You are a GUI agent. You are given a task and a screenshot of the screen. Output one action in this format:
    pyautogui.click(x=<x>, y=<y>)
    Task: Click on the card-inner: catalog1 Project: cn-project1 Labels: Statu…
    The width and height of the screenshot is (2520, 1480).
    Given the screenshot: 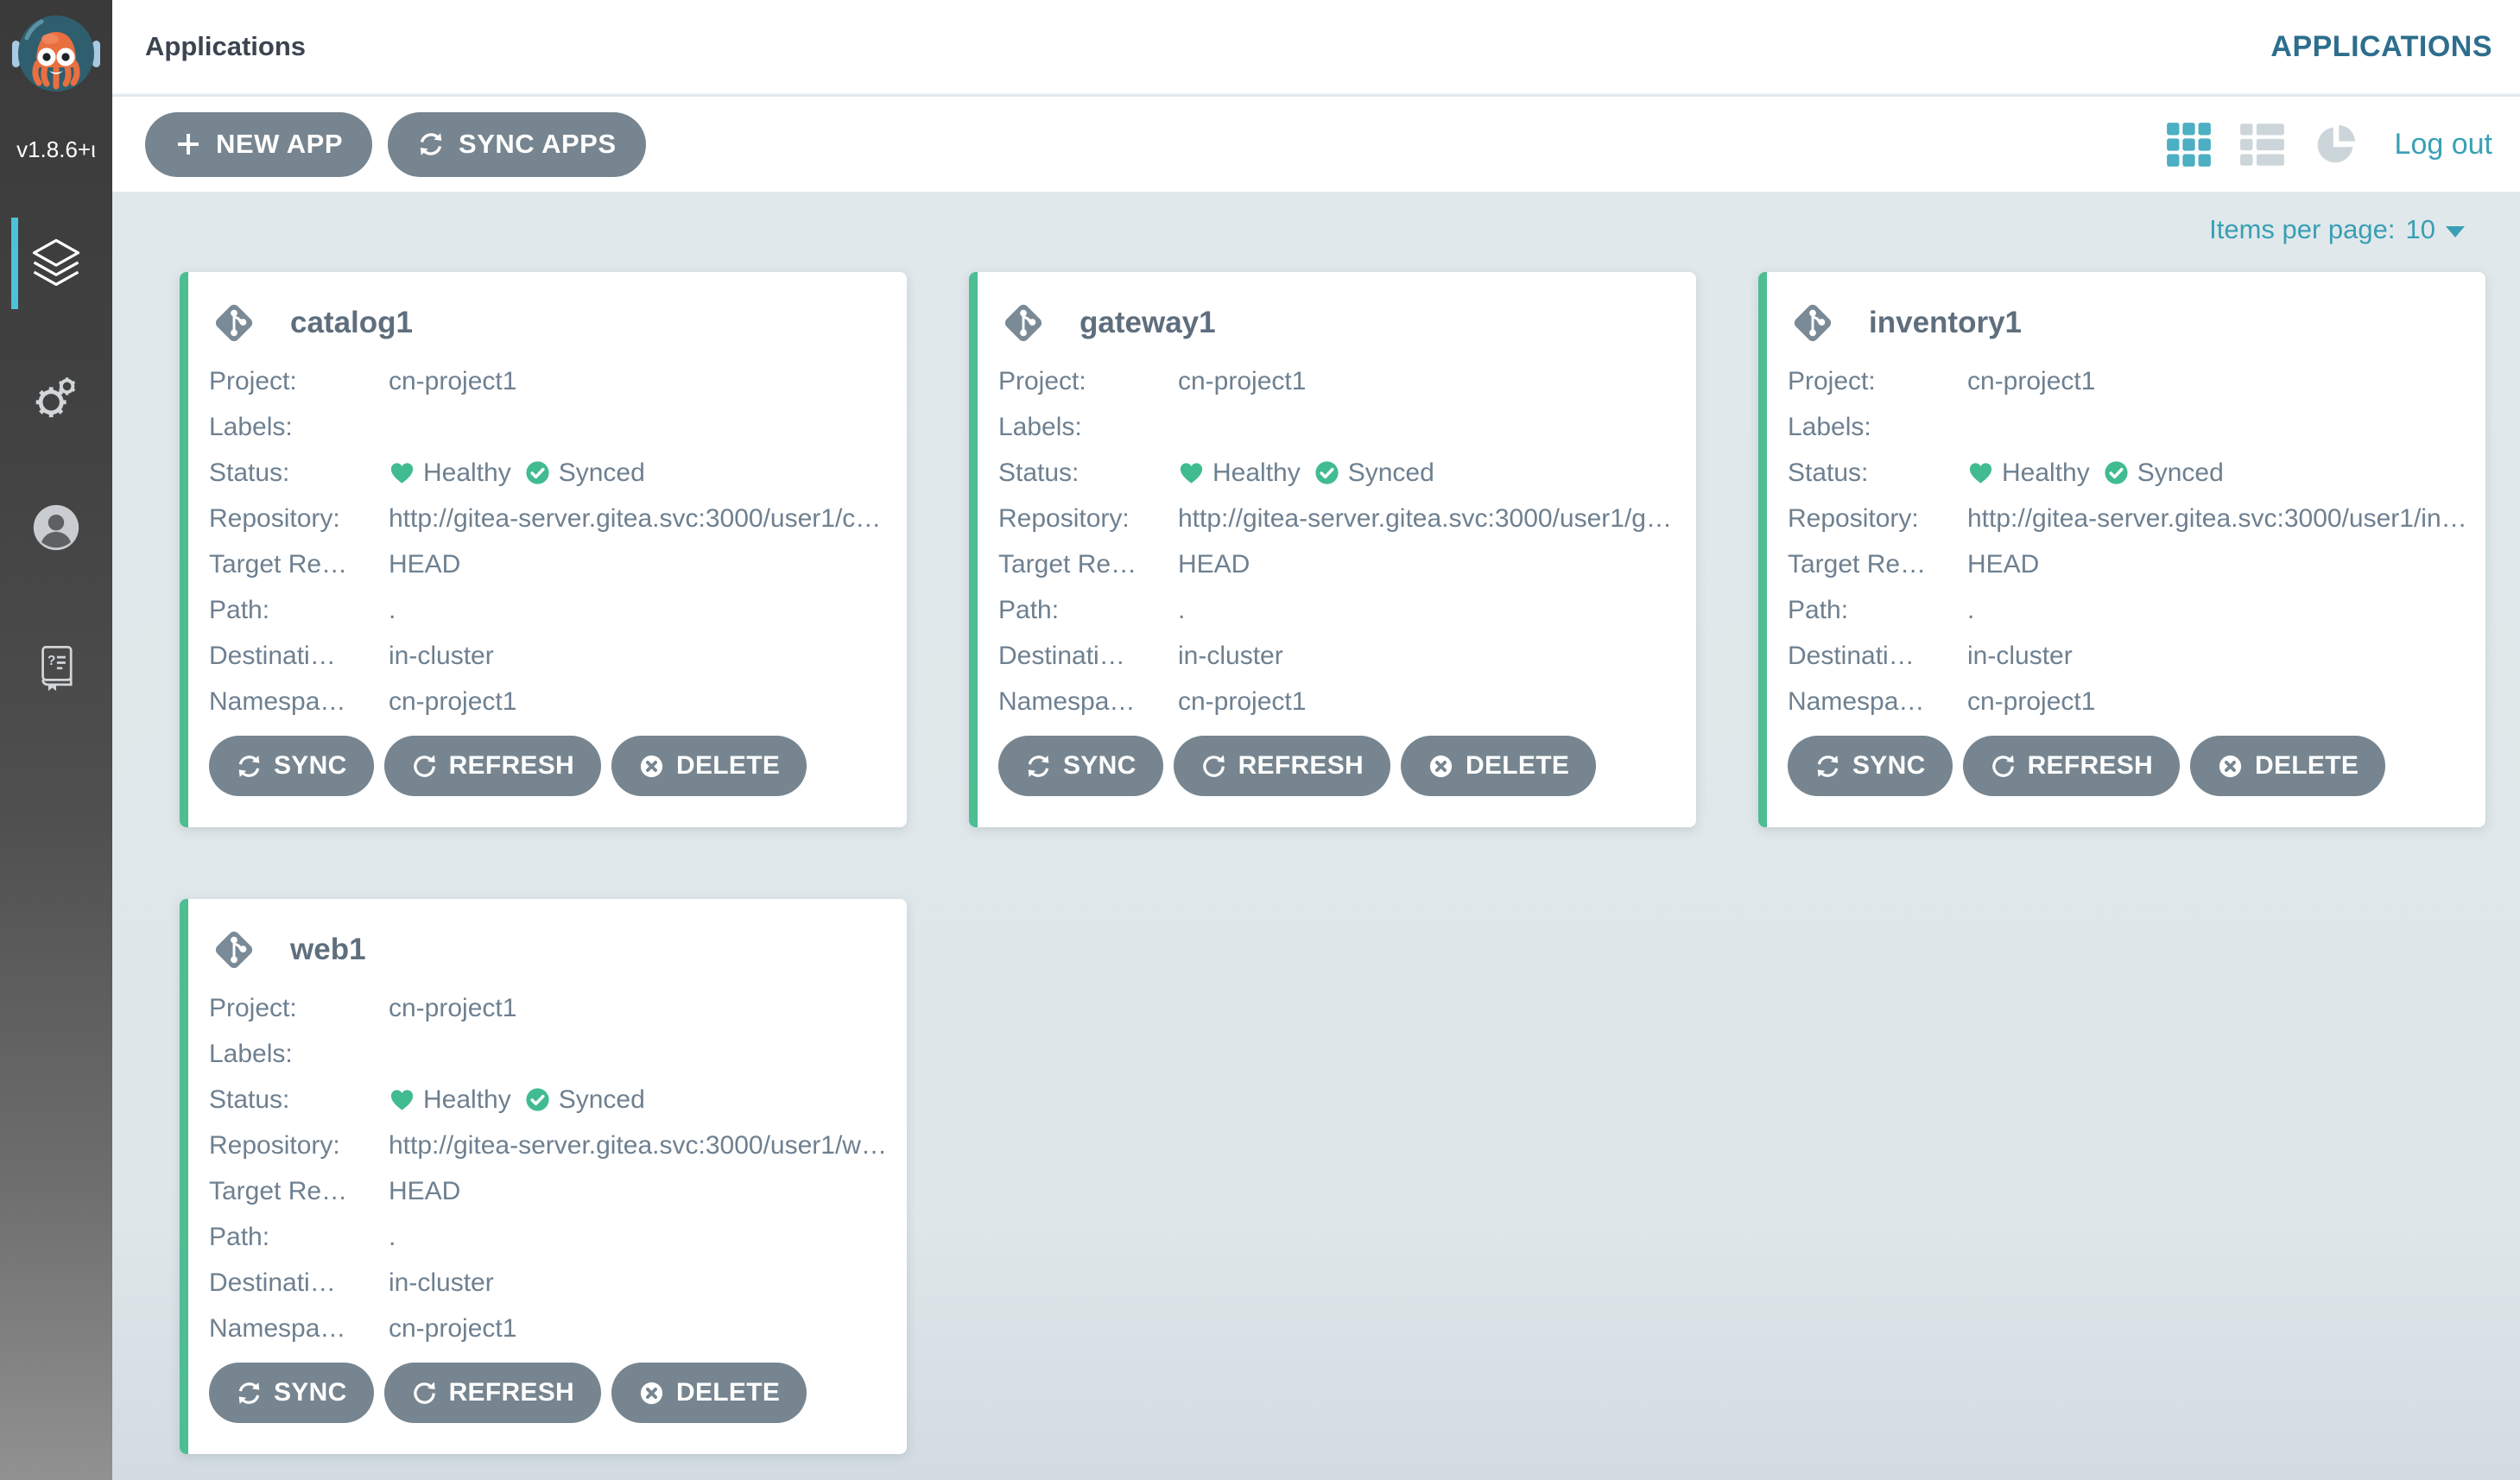 What is the action you would take?
    pyautogui.click(x=548, y=549)
    